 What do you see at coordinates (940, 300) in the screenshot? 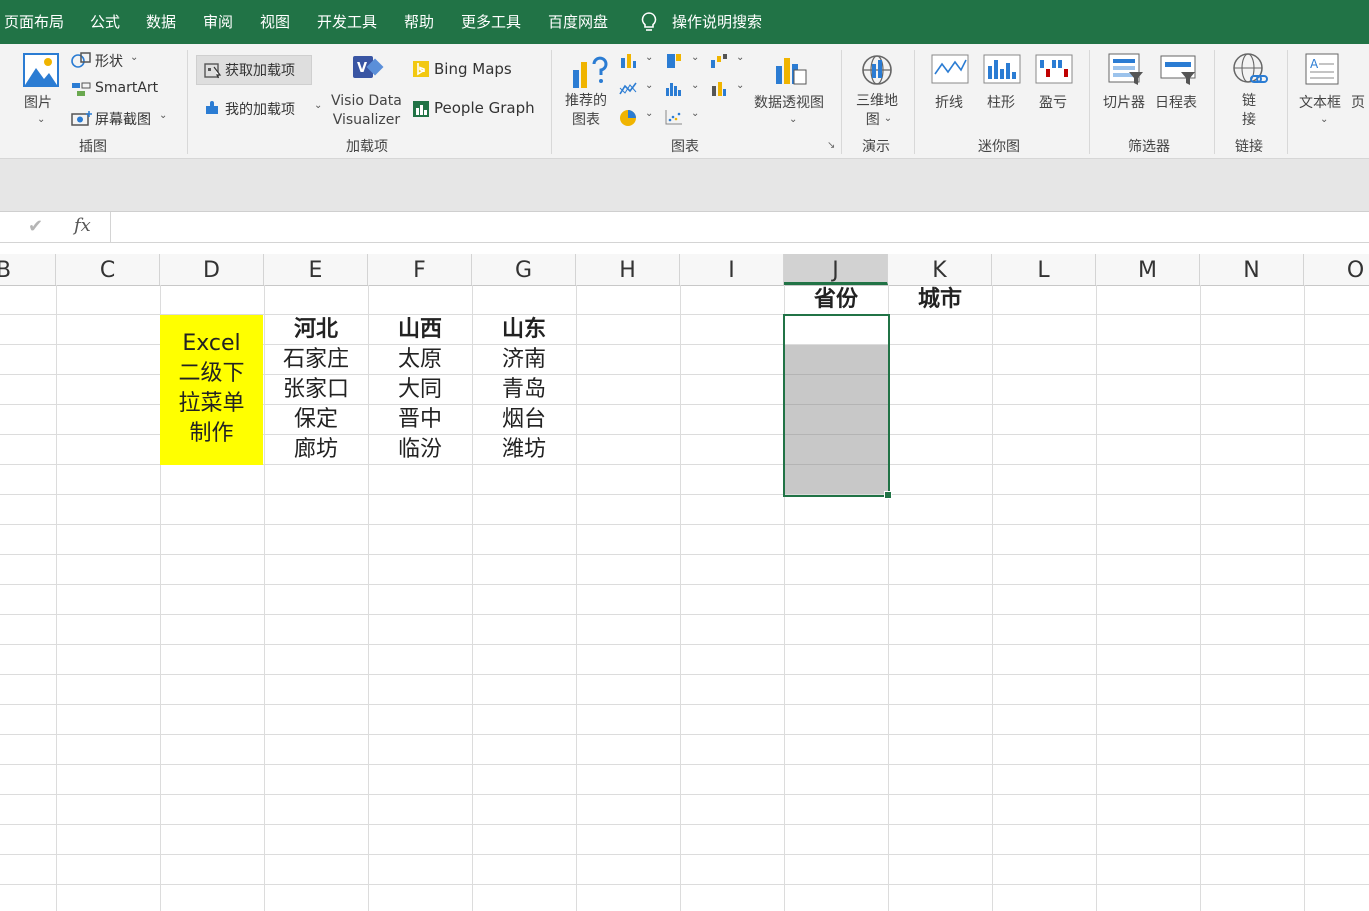
I see `cell-K1-header: 城市` at bounding box center [940, 300].